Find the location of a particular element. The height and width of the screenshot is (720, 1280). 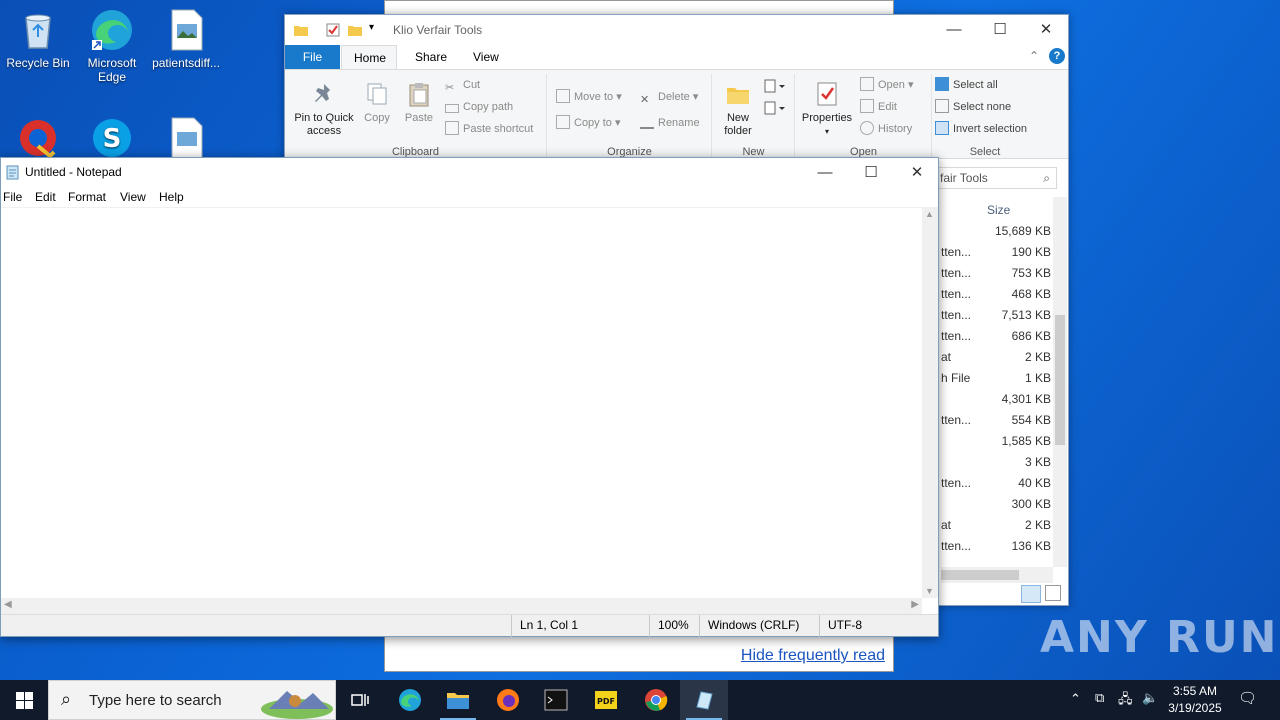

taskbar-chrome is located at coordinates (656, 700).